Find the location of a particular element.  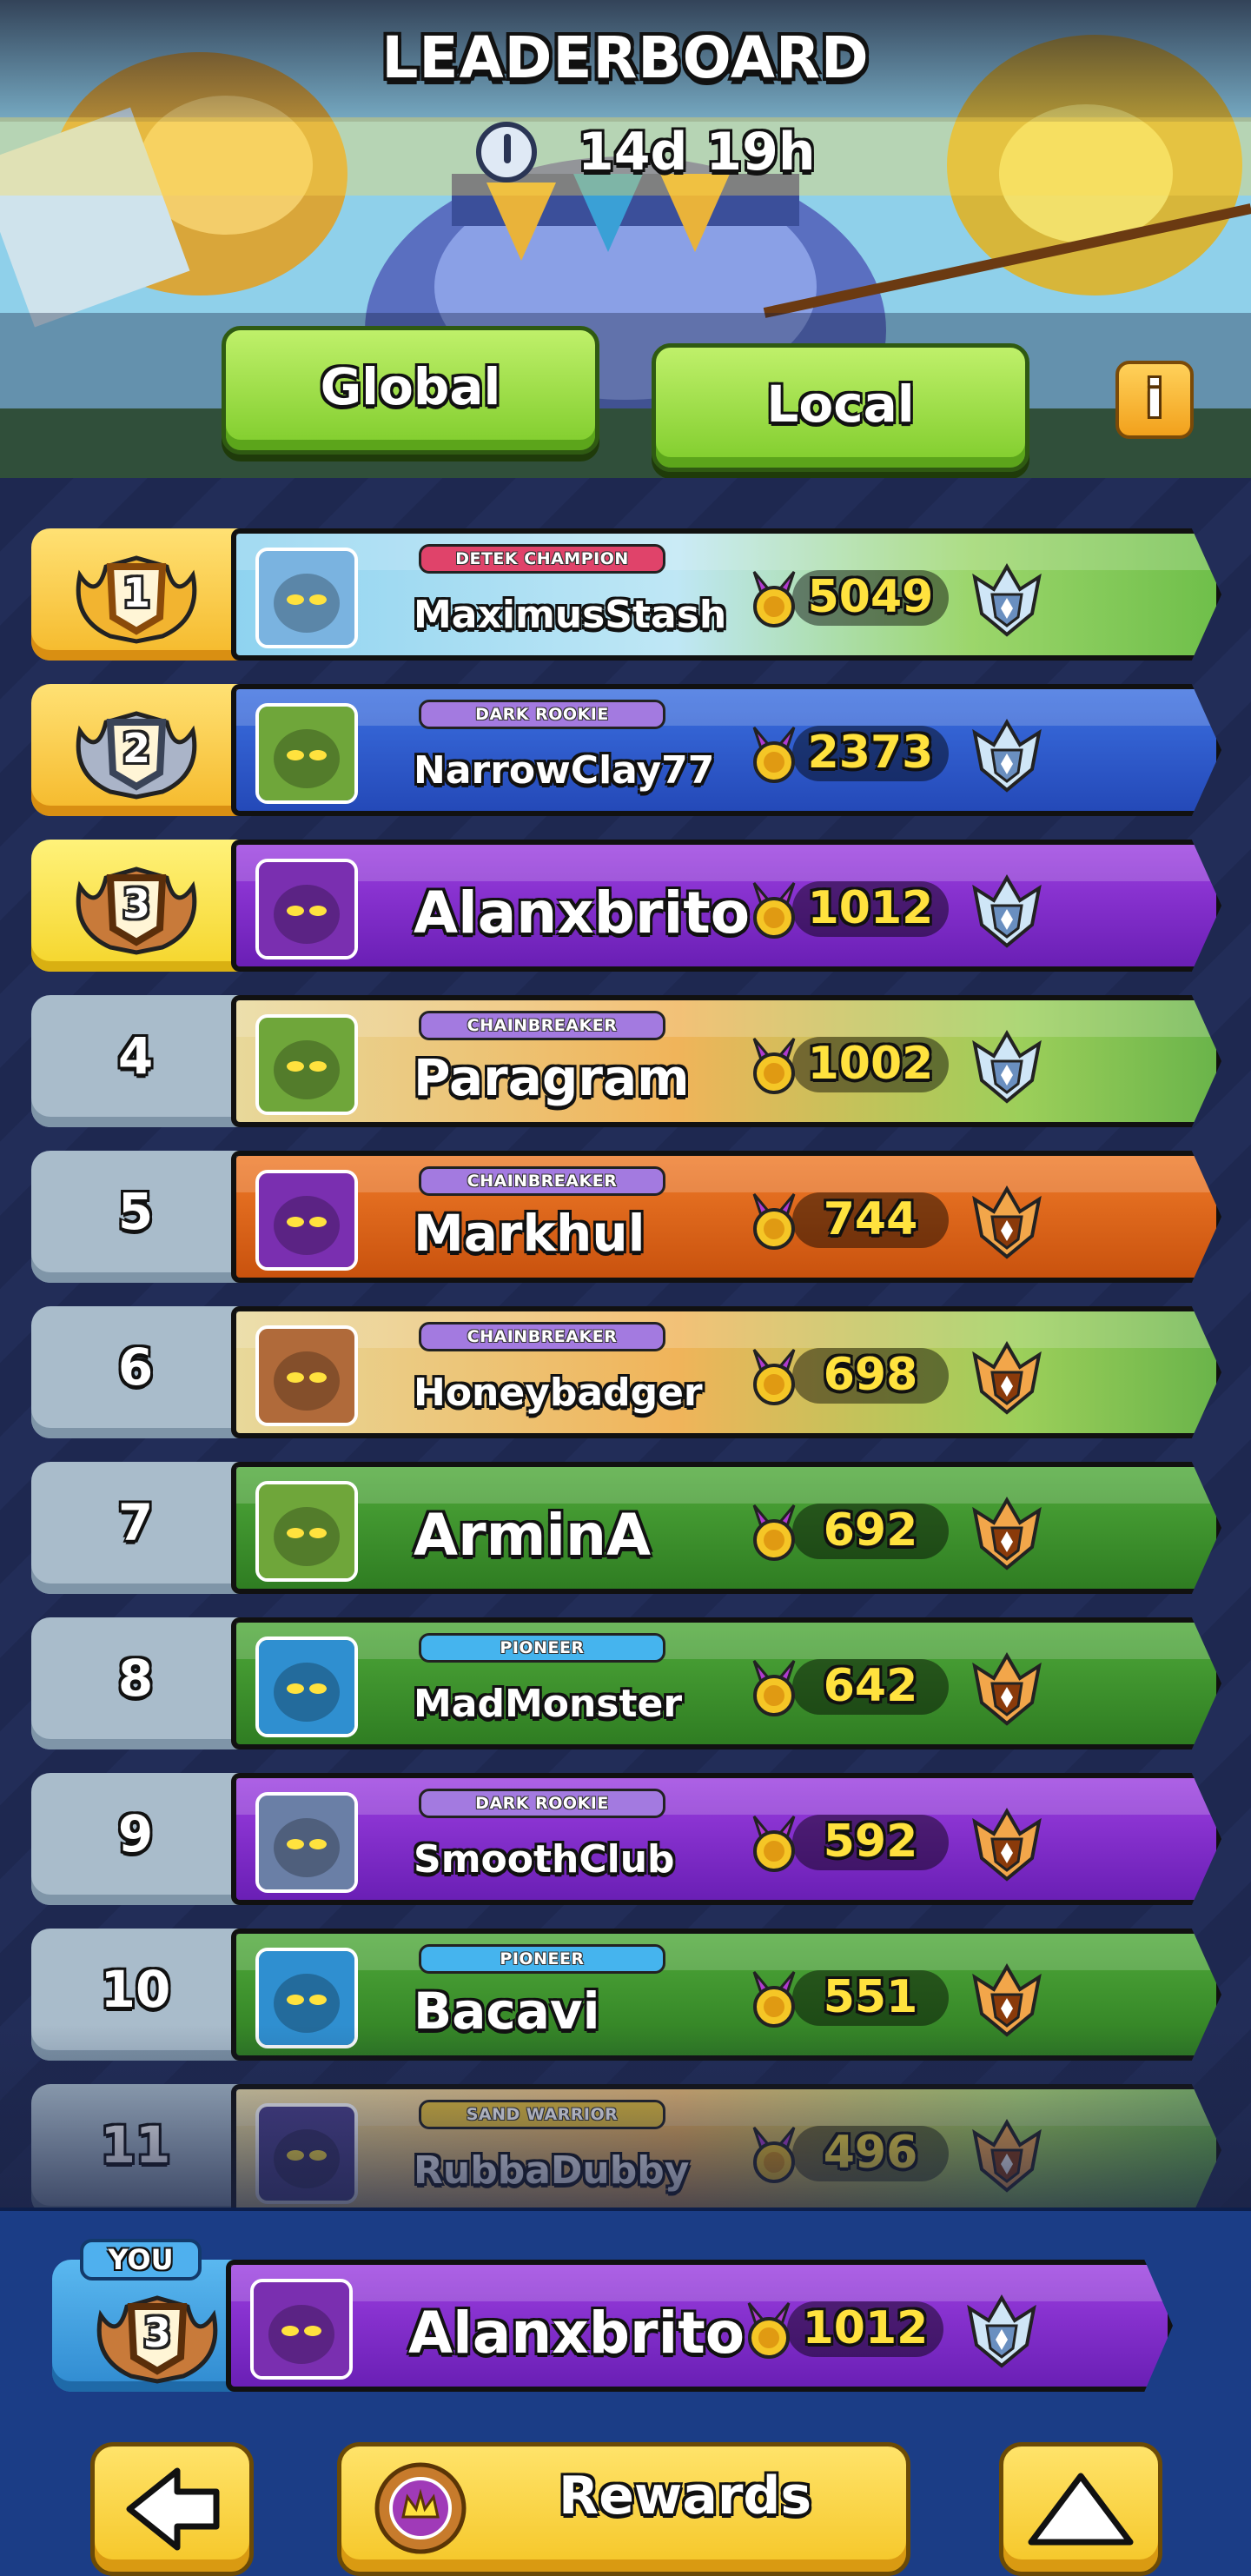

helmet-avatar-icon is located at coordinates (306, 1842).